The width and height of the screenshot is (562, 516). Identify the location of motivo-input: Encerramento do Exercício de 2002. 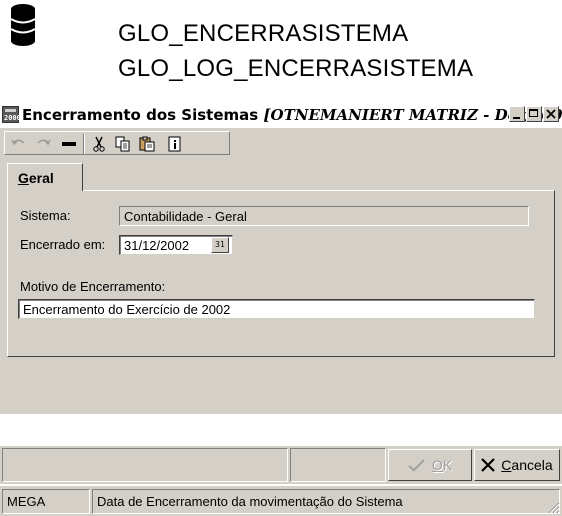
(276, 309).